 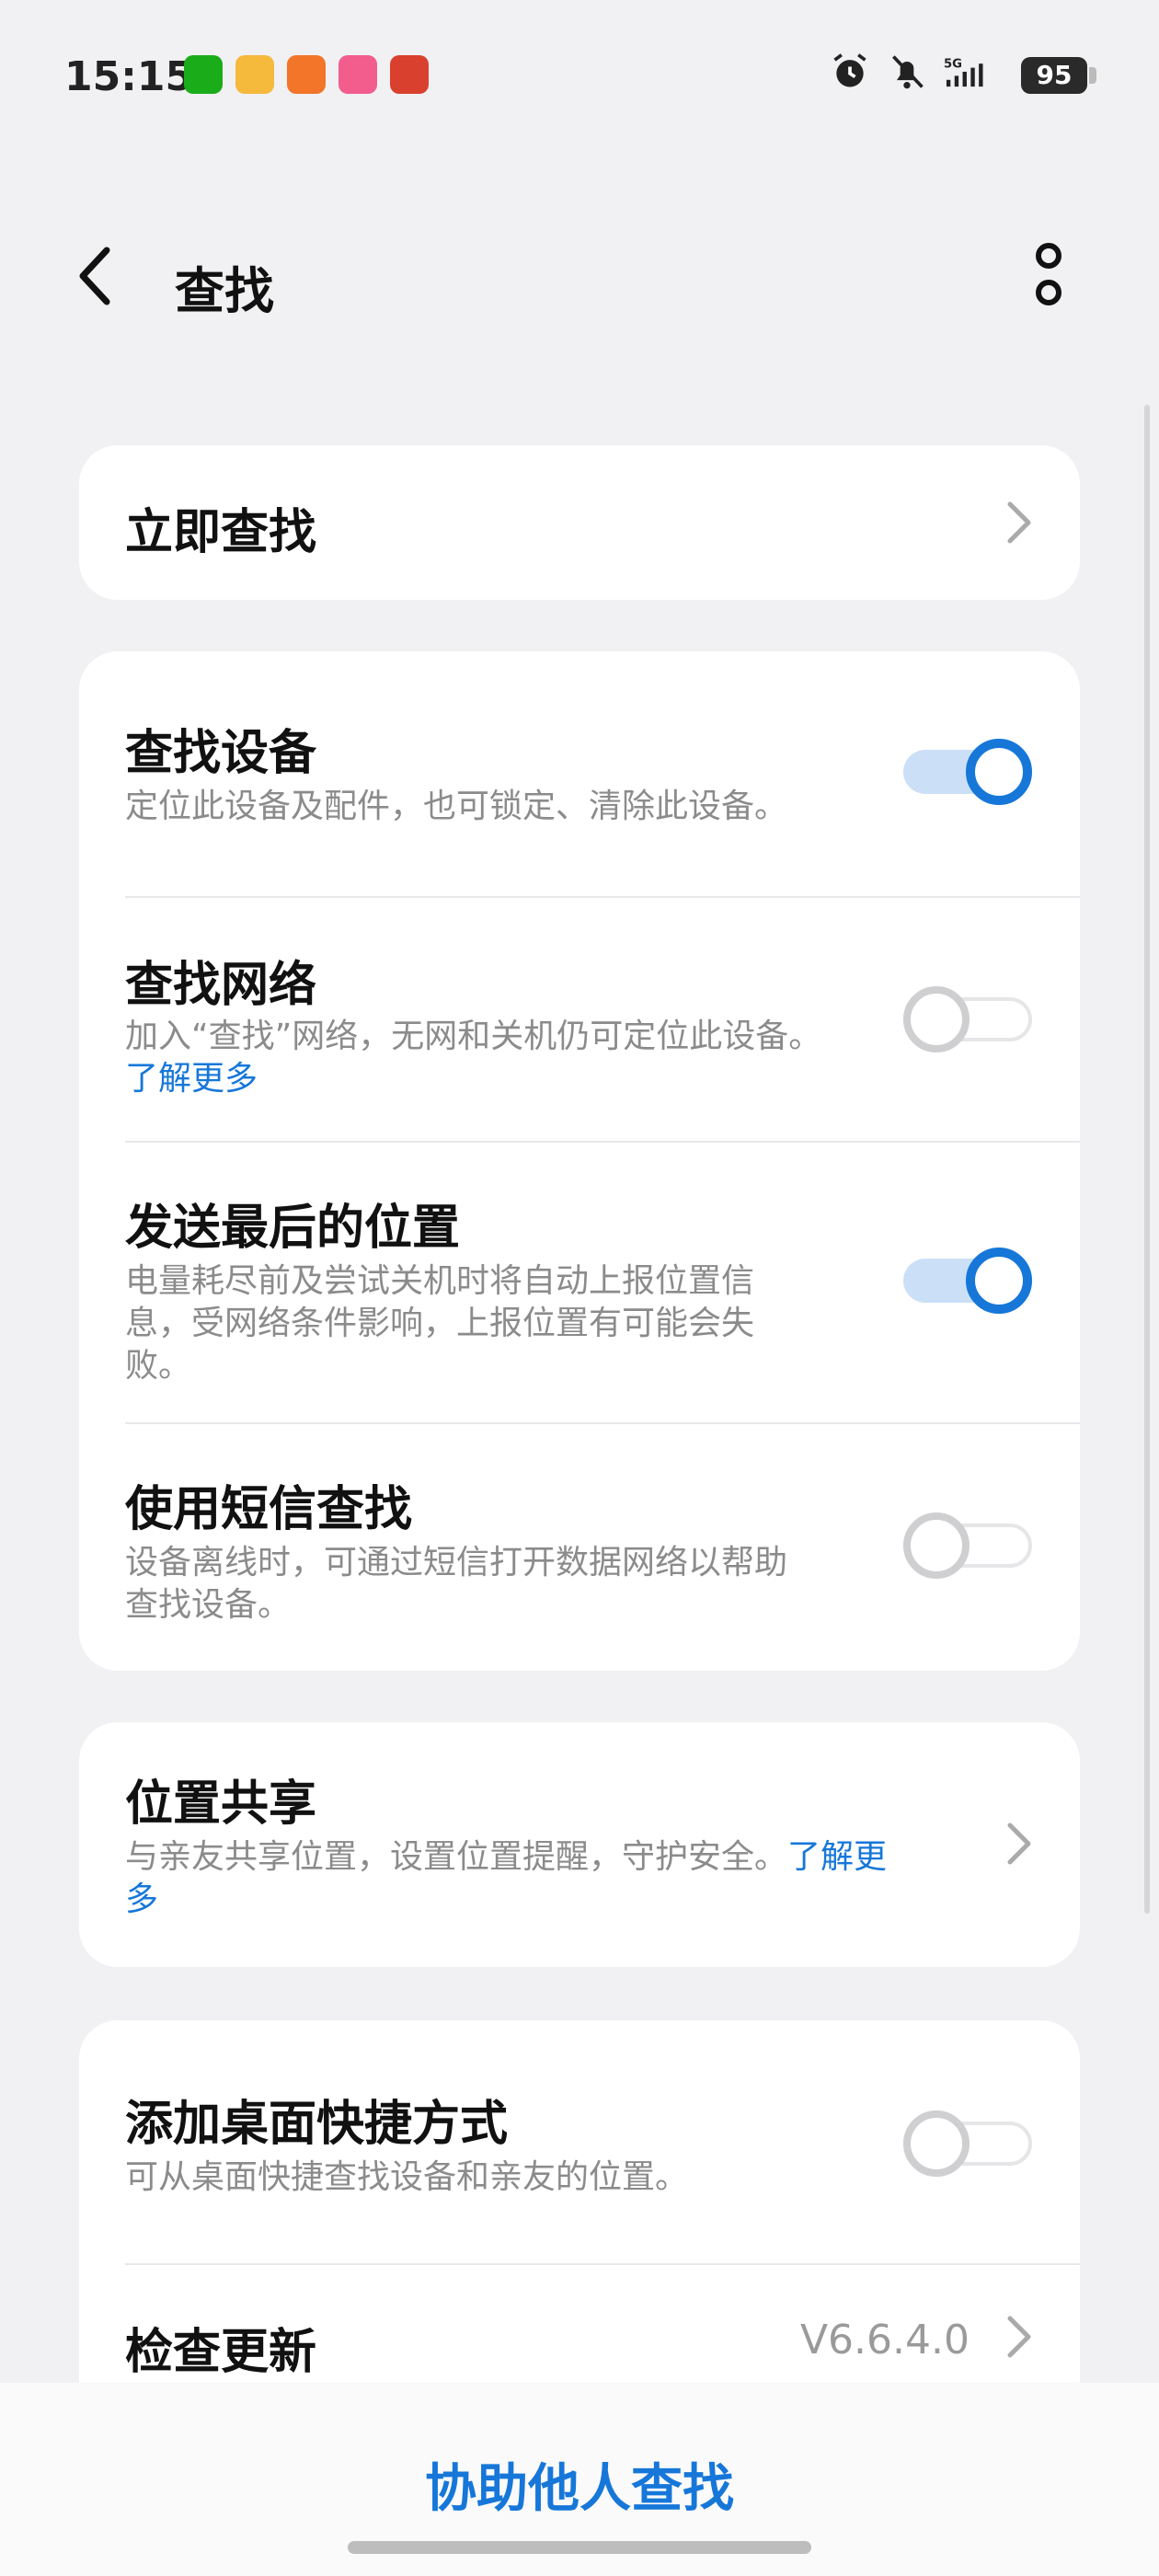 I want to click on bilibili-icon, so click(x=358, y=74).